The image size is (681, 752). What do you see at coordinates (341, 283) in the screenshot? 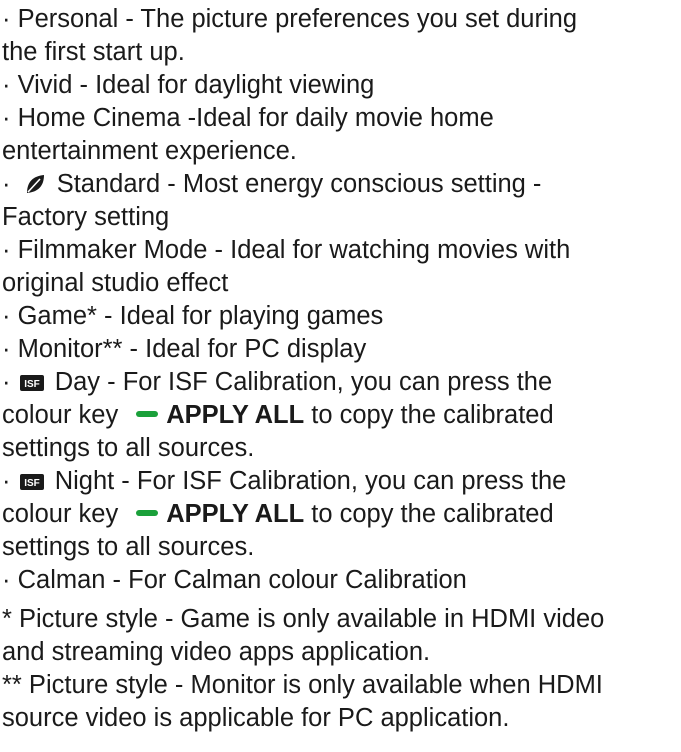
I see `list-item-filmmaker-cont: original studio effect` at bounding box center [341, 283].